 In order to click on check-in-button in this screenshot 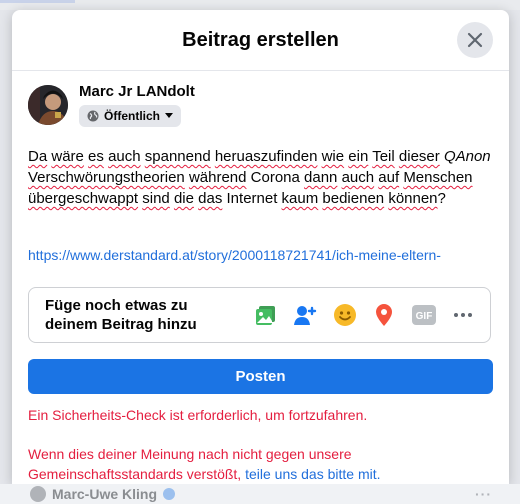, I will do `click(384, 315)`.